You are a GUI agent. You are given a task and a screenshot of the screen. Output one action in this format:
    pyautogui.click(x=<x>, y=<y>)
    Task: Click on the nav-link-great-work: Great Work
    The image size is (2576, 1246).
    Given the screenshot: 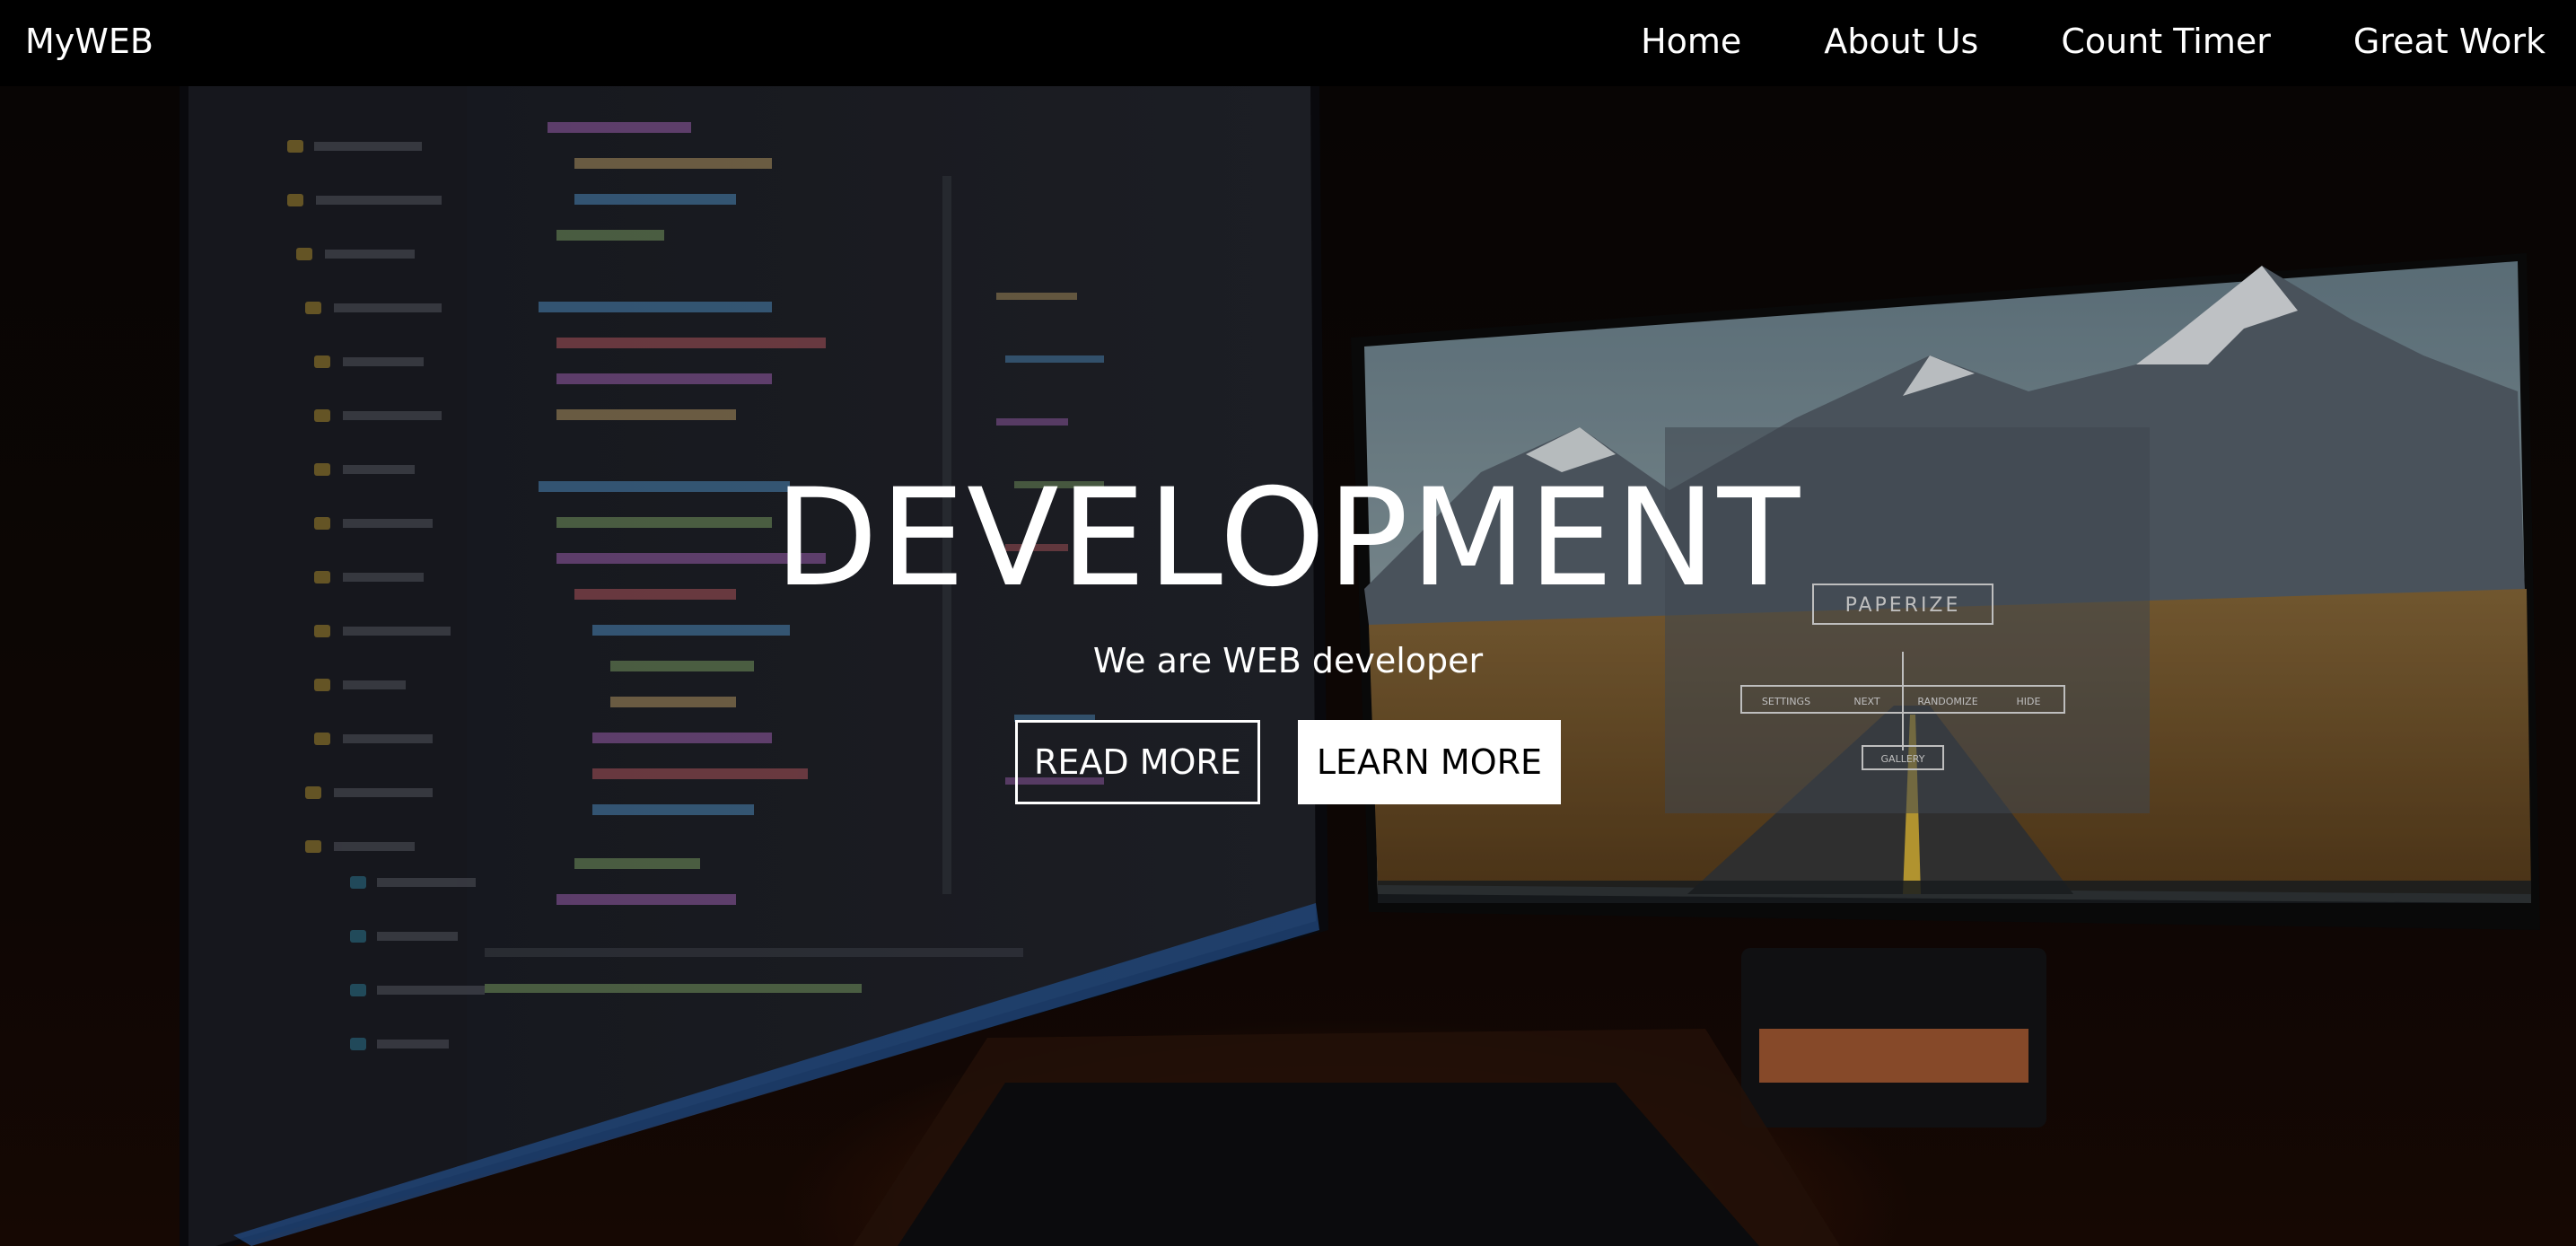 What is the action you would take?
    pyautogui.click(x=2449, y=41)
    